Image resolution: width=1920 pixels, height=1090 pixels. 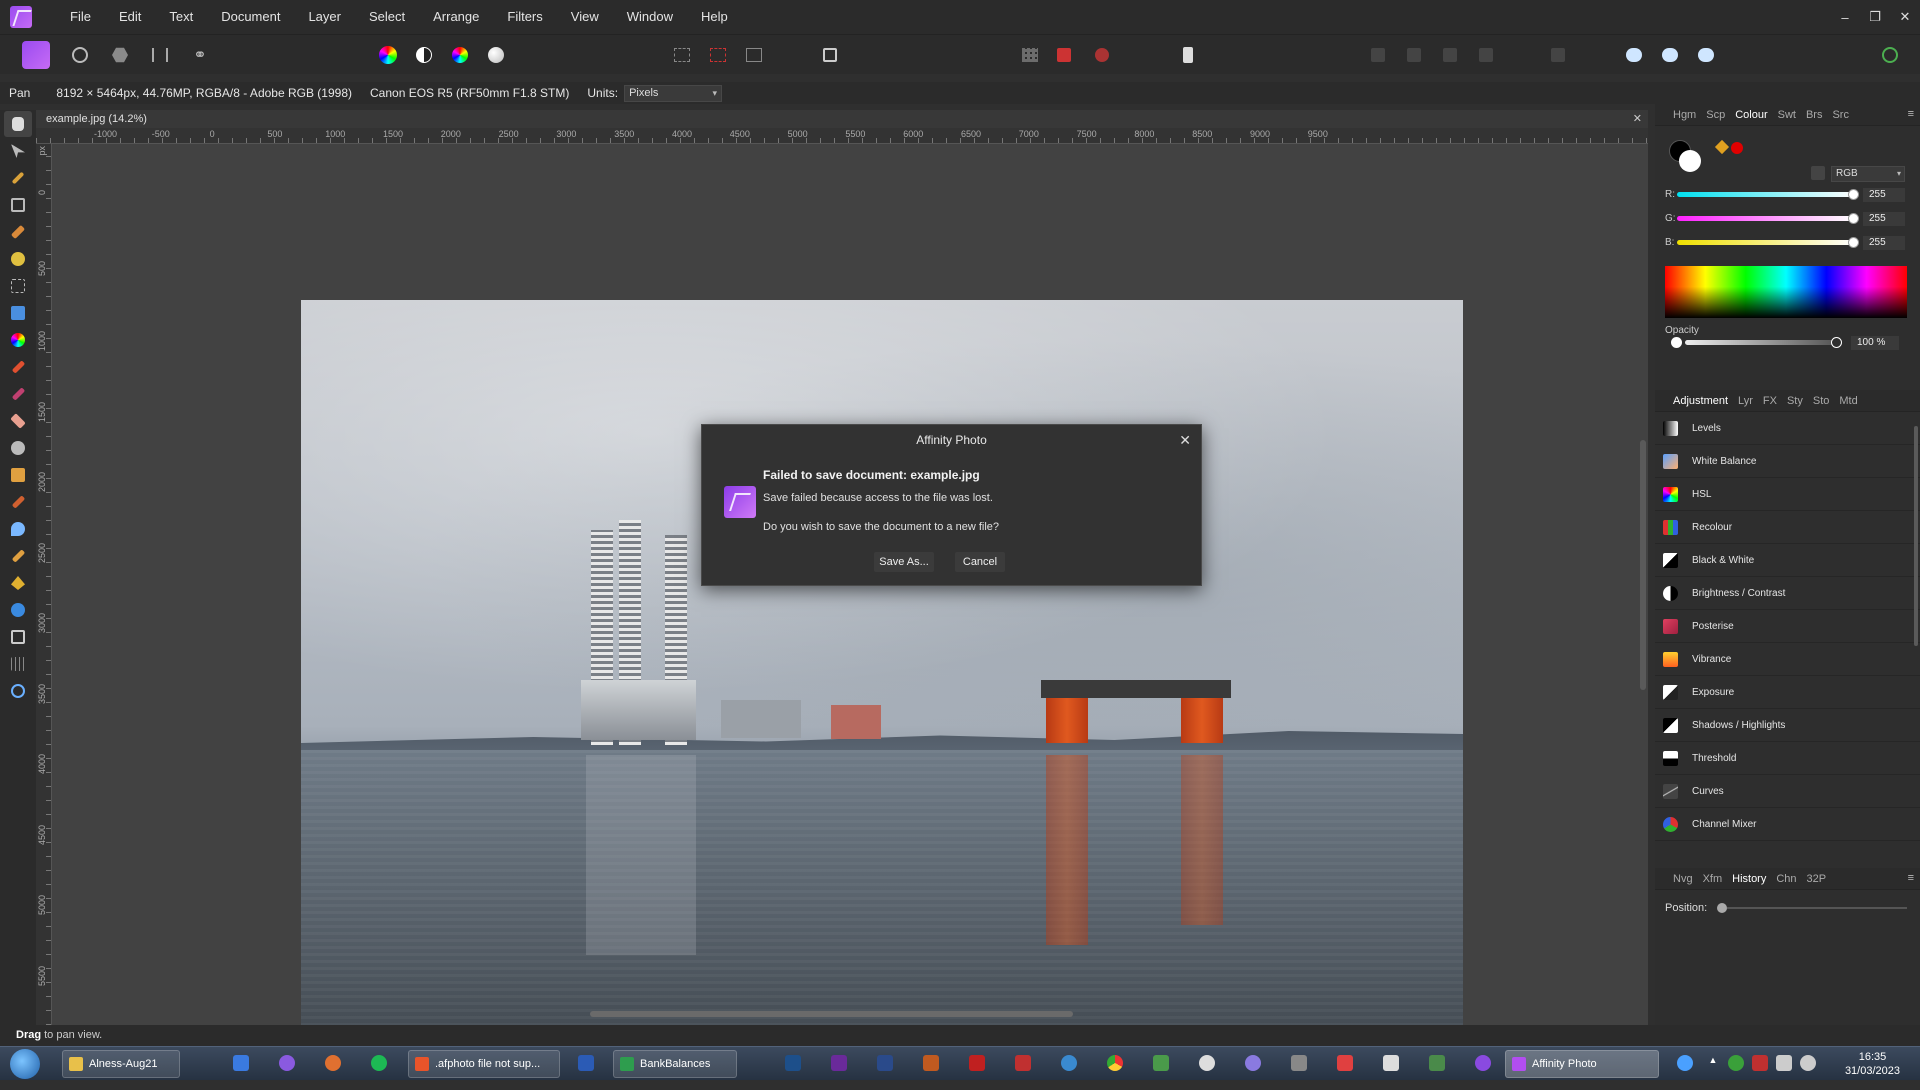 I want to click on vertical-scrollbar, so click(x=1643, y=565).